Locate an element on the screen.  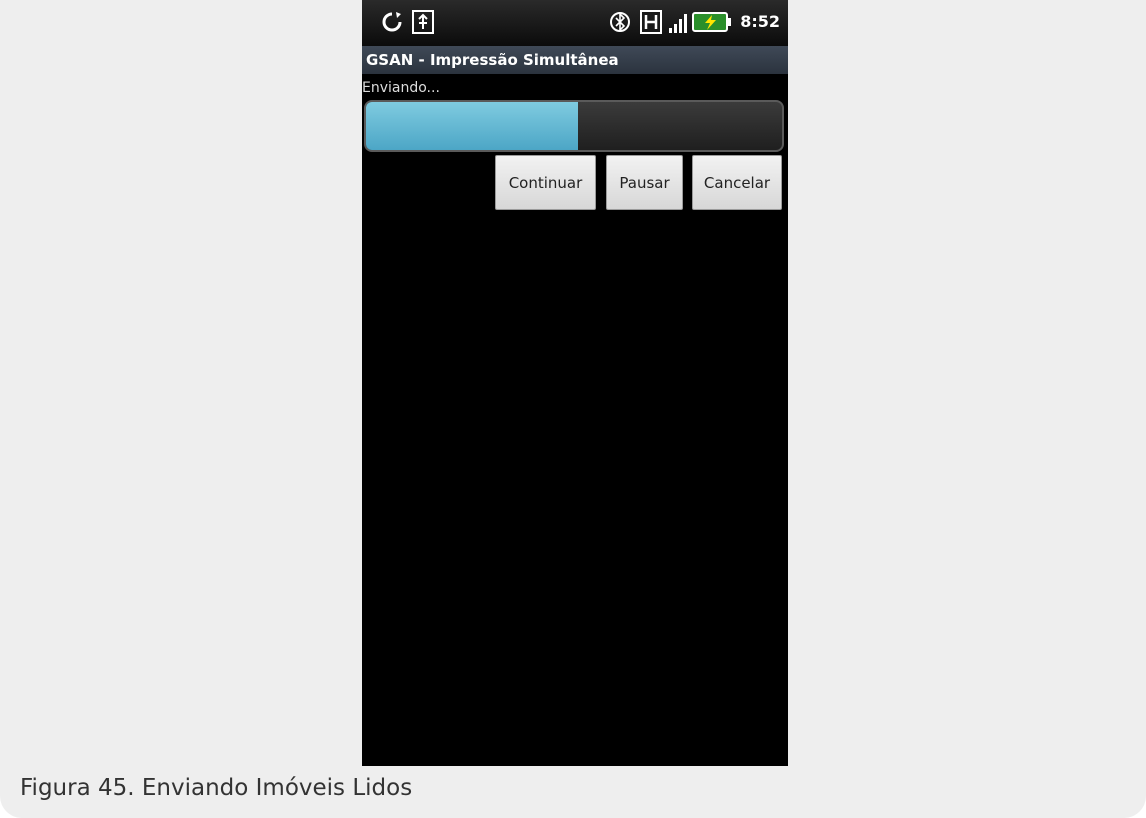
status-clock: 8:52 is located at coordinates (760, 21).